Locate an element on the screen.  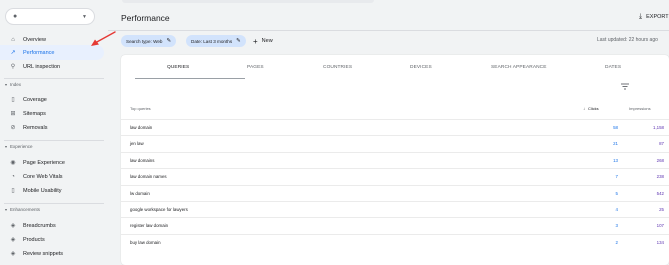
table-row: lw domain 5 542 is located at coordinates (395, 192).